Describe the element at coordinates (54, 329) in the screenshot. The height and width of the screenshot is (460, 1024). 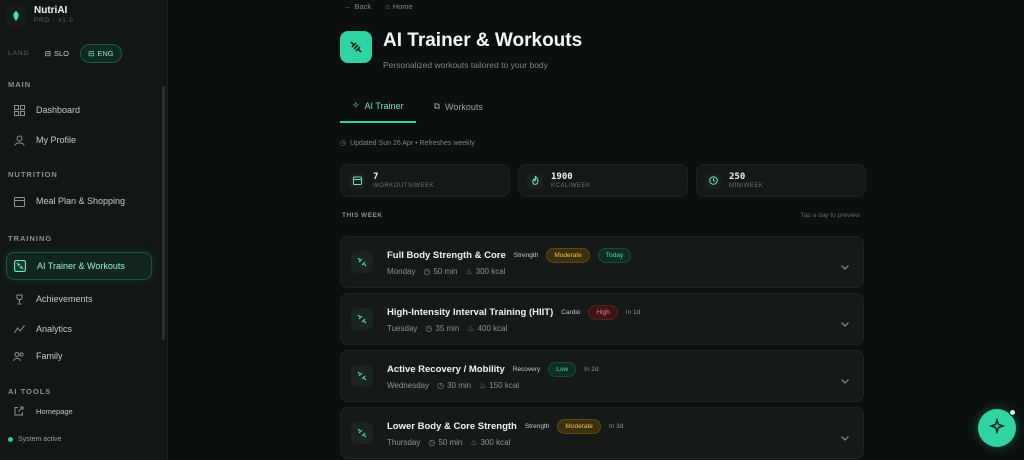
I see `sidebar-item-label: Analytics` at that location.